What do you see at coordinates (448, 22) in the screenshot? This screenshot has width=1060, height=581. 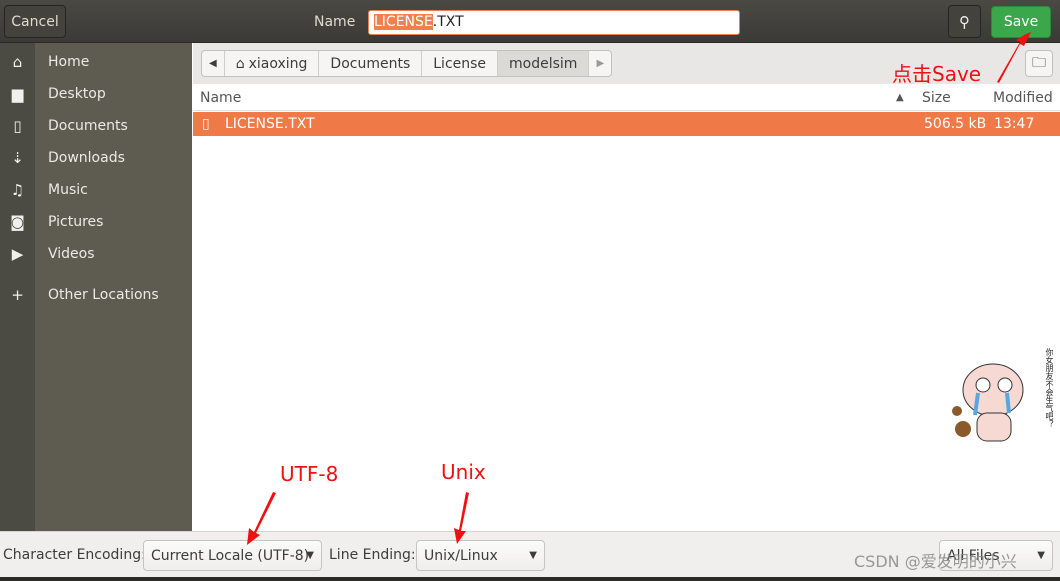 I see `filename-rest: .TXT` at bounding box center [448, 22].